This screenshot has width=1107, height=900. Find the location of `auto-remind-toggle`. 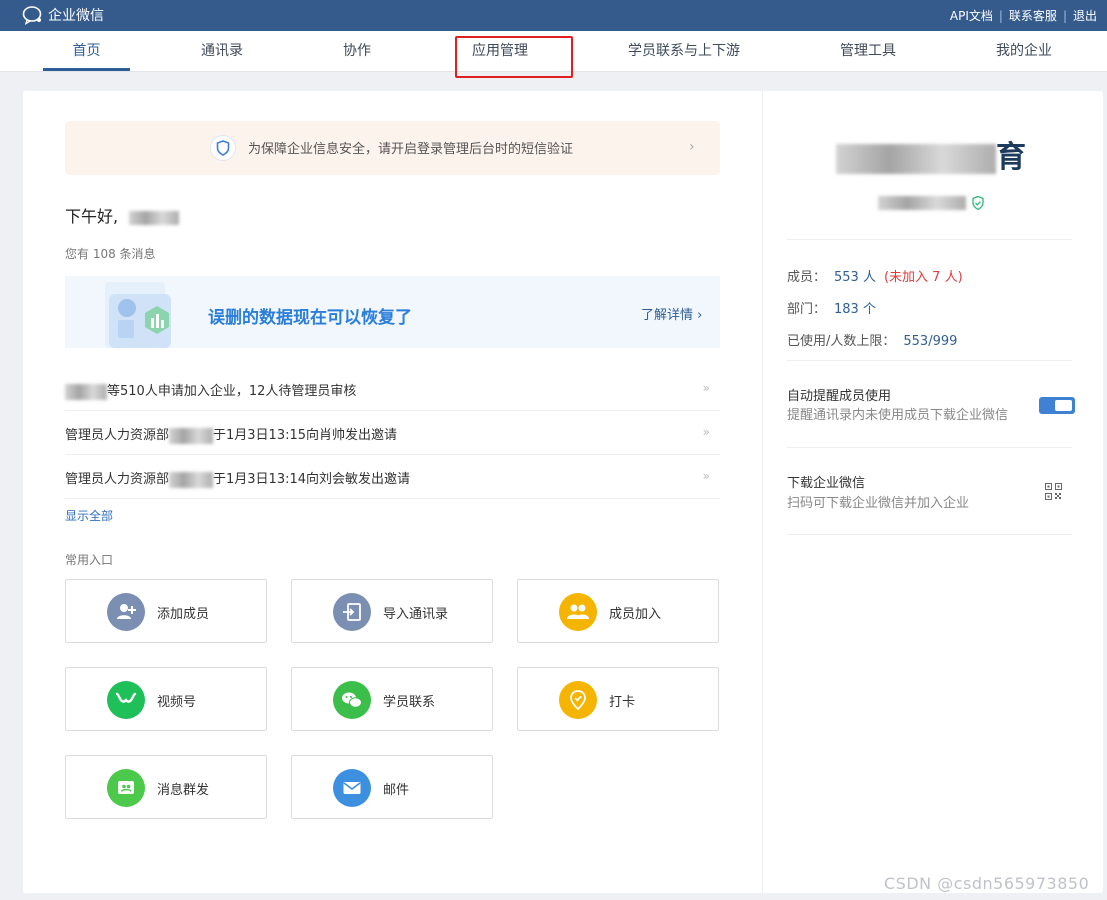

auto-remind-toggle is located at coordinates (1057, 405).